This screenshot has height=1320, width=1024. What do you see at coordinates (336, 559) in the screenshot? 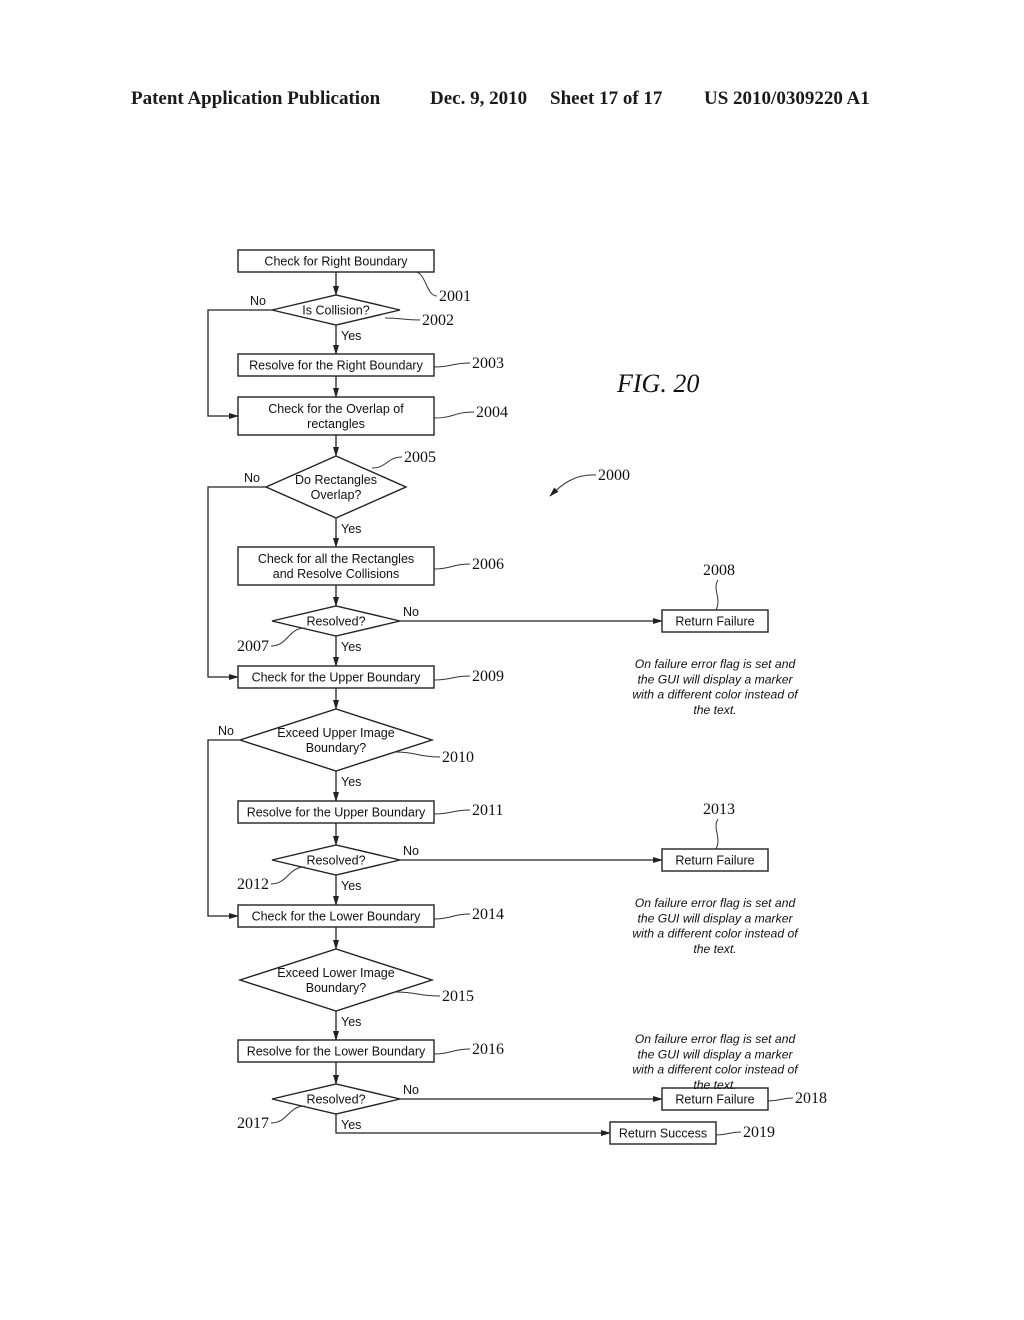
I see `node-text: Check for all the Rectangles` at bounding box center [336, 559].